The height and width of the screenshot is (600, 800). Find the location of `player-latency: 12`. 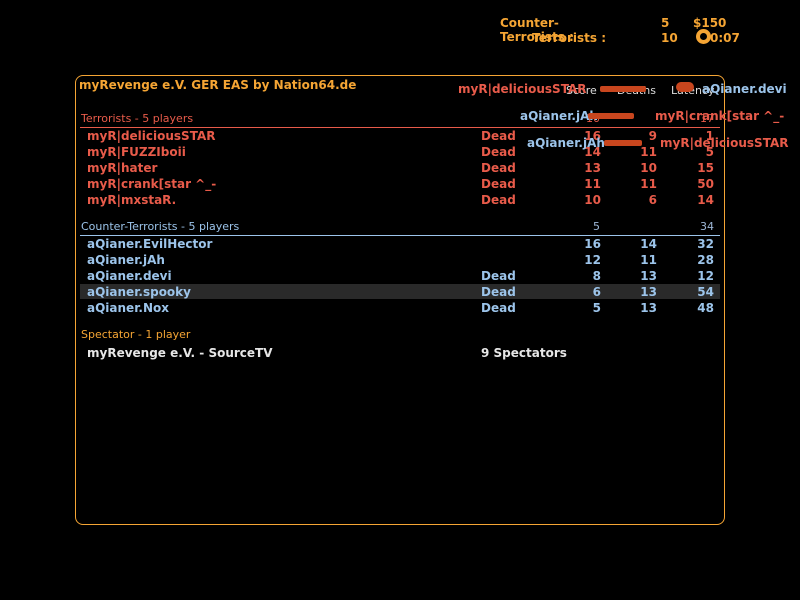

player-latency: 12 is located at coordinates (705, 276).